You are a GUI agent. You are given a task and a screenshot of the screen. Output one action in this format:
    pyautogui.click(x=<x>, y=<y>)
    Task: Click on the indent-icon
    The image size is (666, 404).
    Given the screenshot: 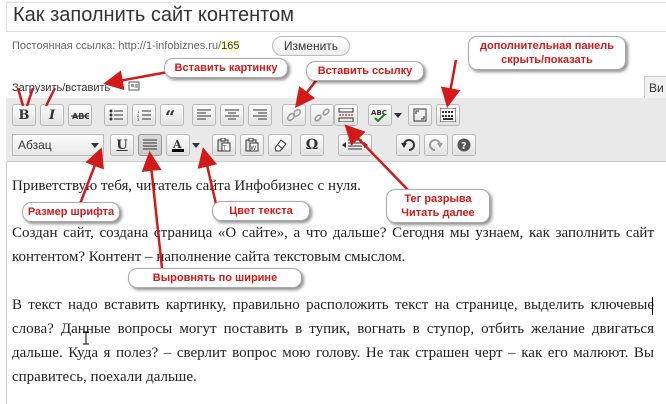 What is the action you would take?
    pyautogui.click(x=355, y=144)
    